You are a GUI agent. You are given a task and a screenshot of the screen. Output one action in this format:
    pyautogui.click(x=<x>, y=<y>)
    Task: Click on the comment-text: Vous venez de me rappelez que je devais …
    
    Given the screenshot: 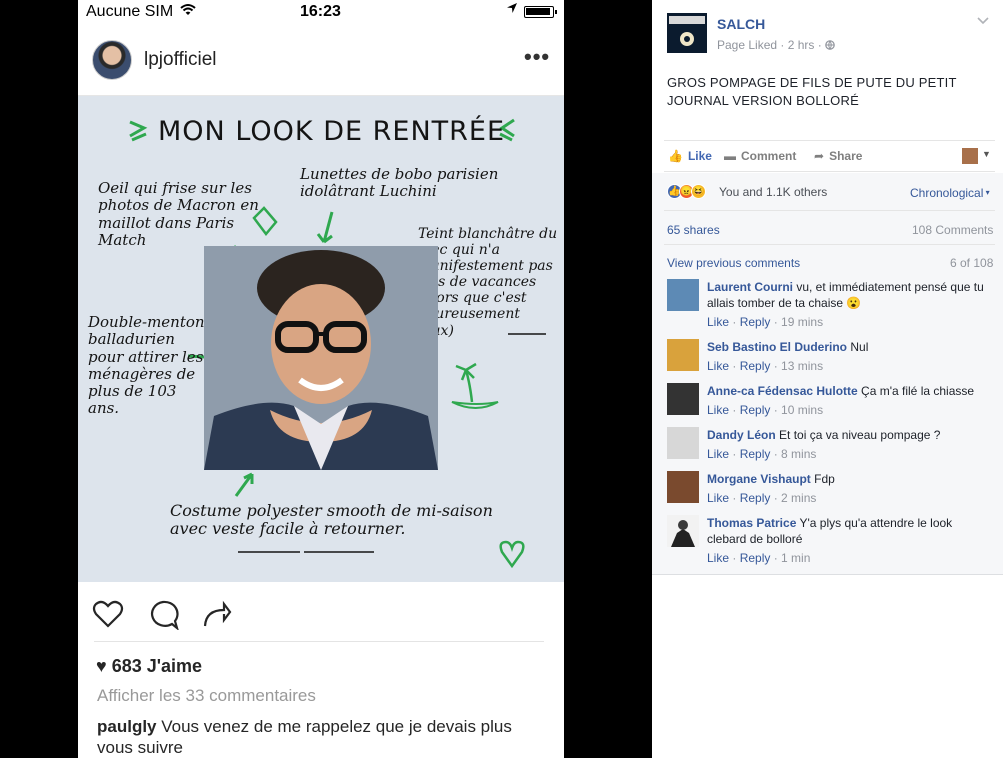 What is the action you would take?
    pyautogui.click(x=304, y=737)
    